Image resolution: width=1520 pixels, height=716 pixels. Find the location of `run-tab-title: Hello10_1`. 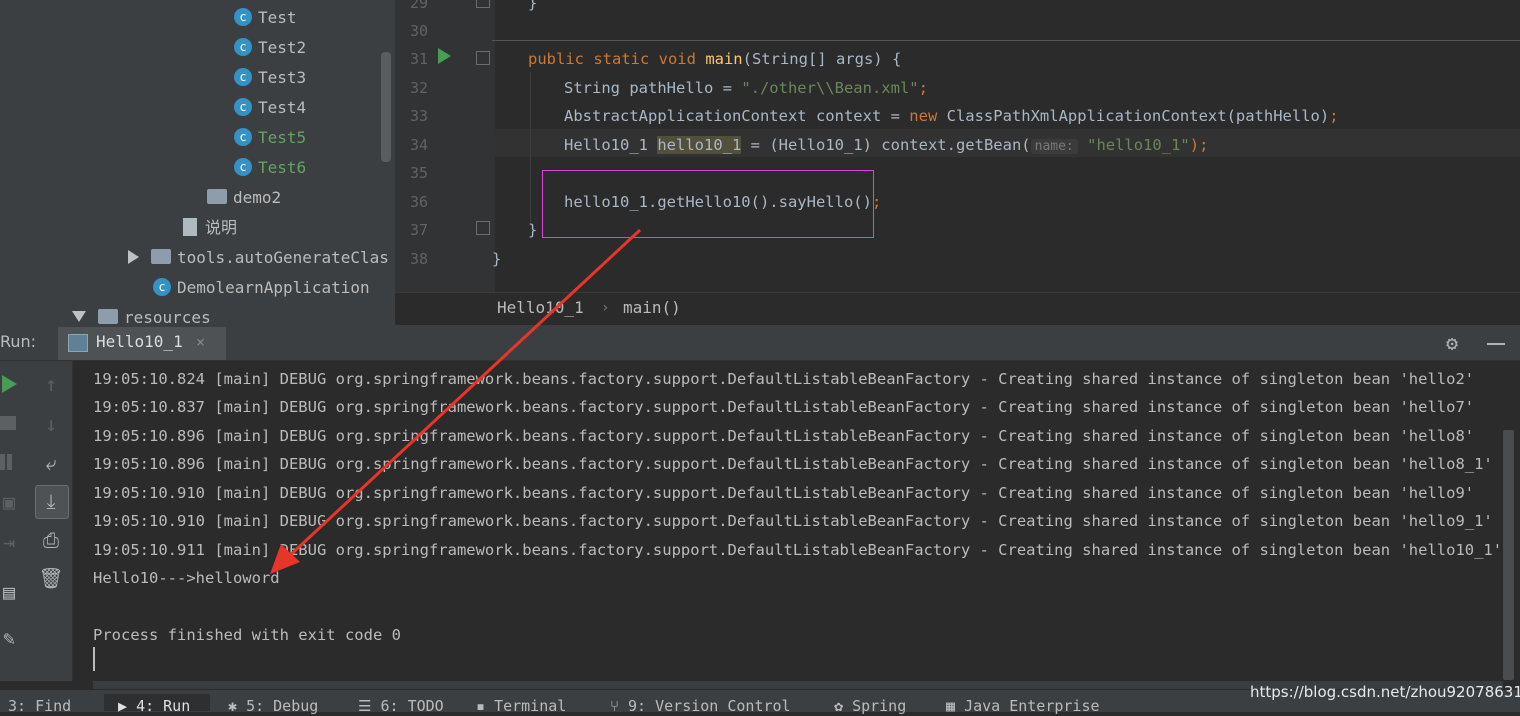

run-tab-title: Hello10_1 is located at coordinates (139, 341).